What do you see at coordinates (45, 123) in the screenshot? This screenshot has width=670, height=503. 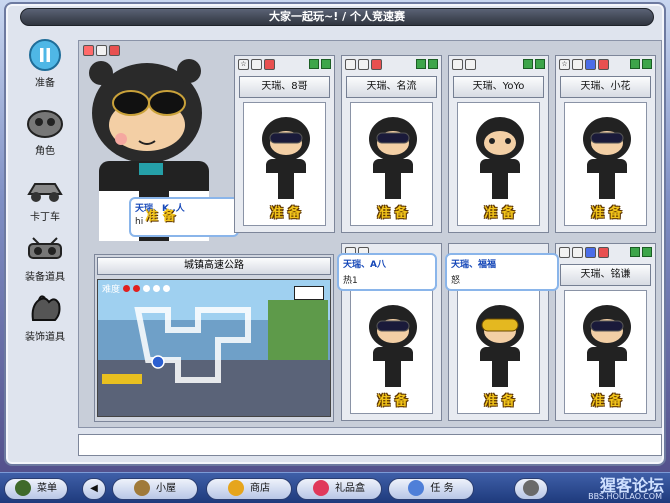 I see `character-icon` at bounding box center [45, 123].